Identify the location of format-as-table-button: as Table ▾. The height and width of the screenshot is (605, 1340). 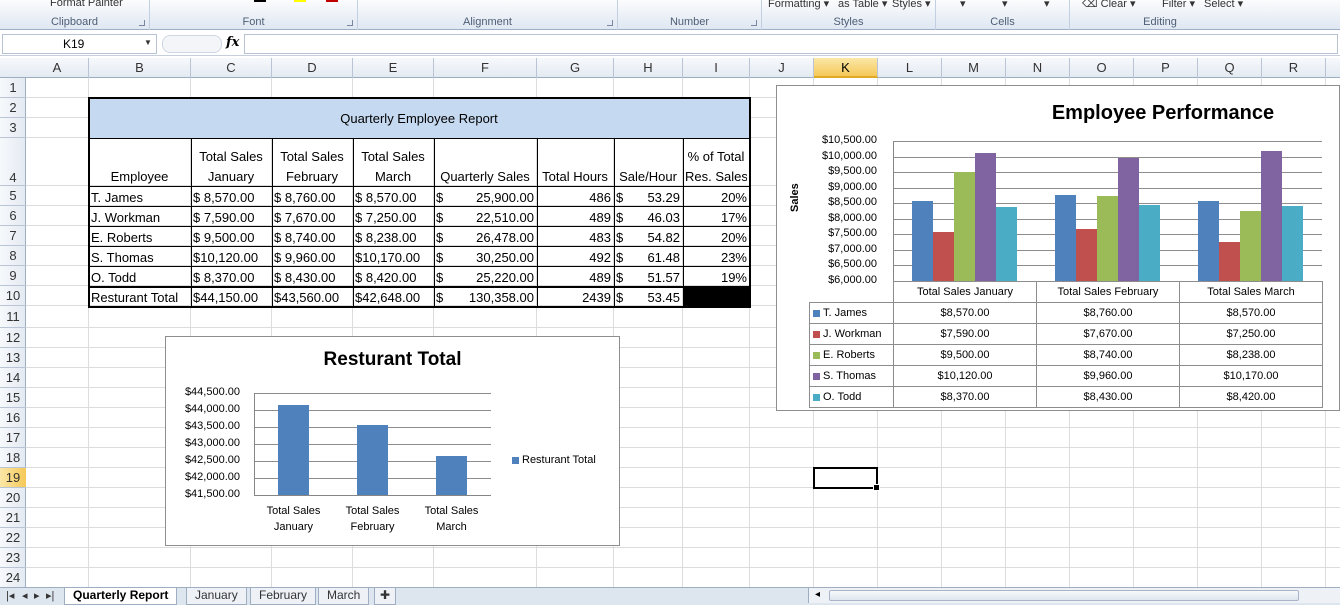
(862, 5).